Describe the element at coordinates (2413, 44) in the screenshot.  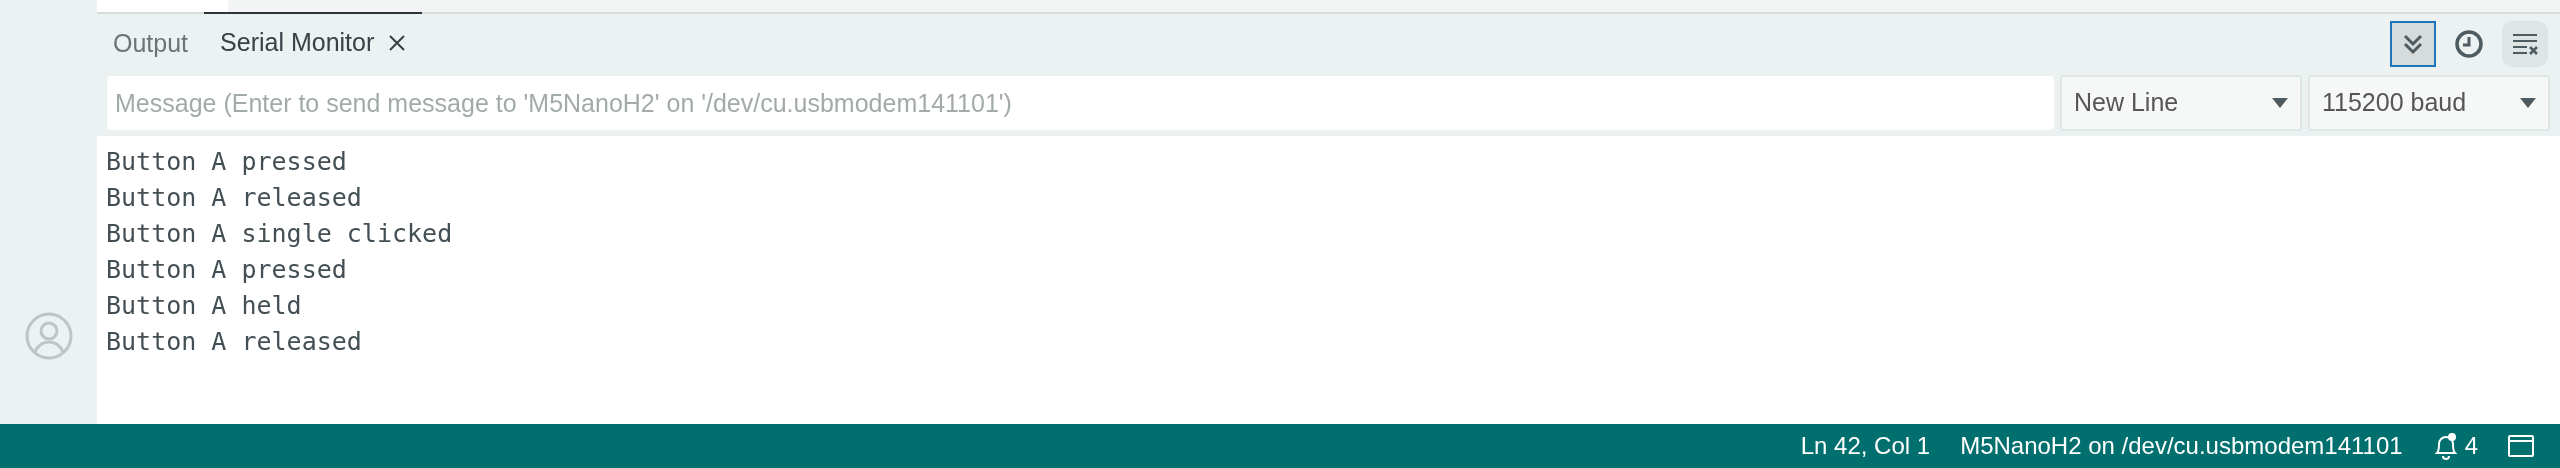
I see `autoscroll-button` at that location.